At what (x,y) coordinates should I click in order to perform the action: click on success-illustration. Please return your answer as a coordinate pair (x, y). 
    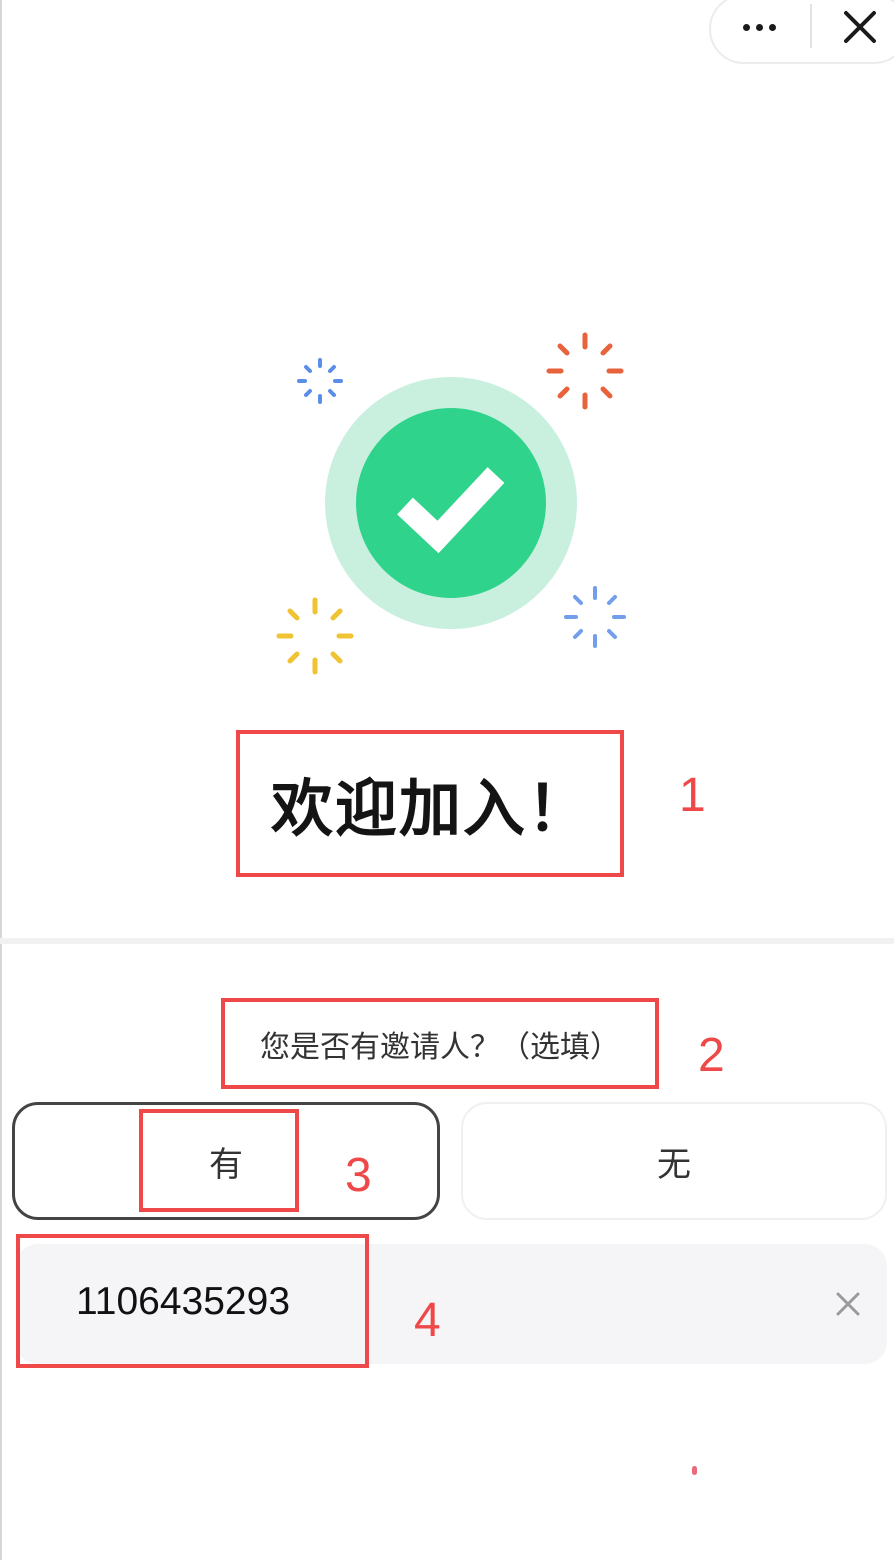
    Looking at the image, I should click on (455, 505).